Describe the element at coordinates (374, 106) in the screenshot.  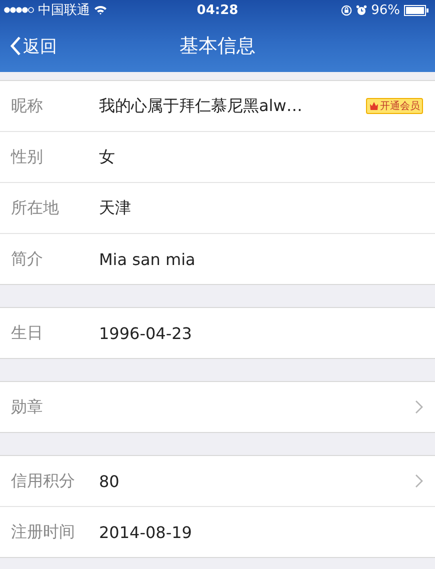
I see `crown-icon` at that location.